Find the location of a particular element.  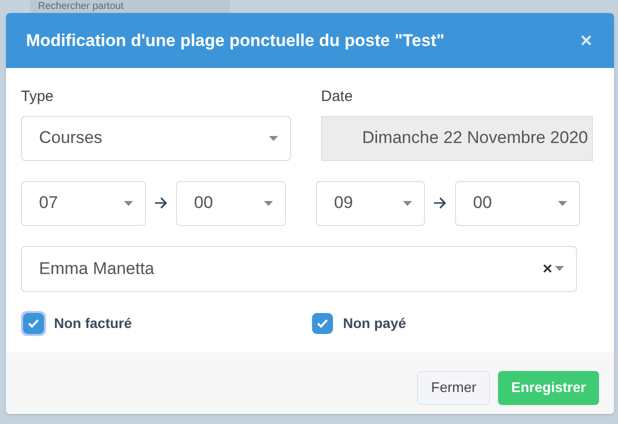

field-label: Date is located at coordinates (337, 97).